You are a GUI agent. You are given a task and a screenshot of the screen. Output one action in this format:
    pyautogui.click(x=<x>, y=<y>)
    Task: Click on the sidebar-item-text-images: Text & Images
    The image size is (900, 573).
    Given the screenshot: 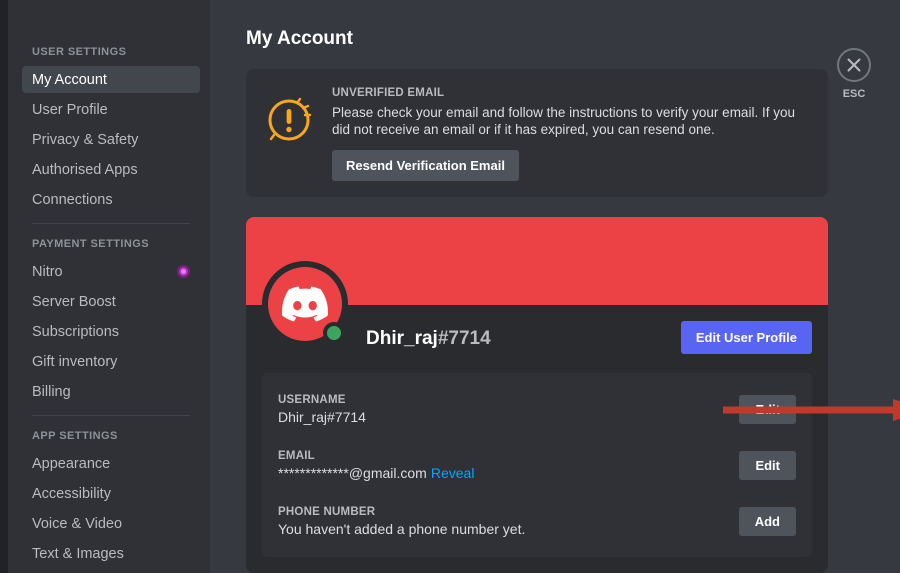 What is the action you would take?
    pyautogui.click(x=111, y=553)
    